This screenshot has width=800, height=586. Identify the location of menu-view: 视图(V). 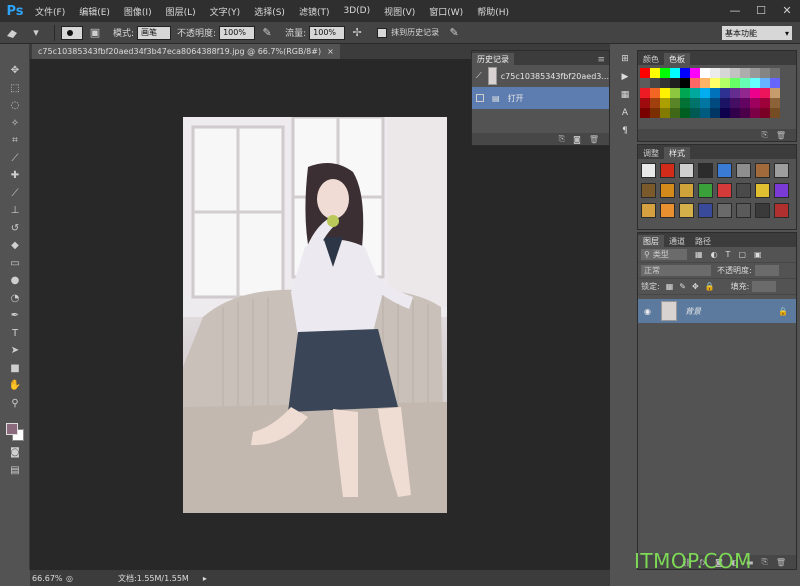
(399, 11).